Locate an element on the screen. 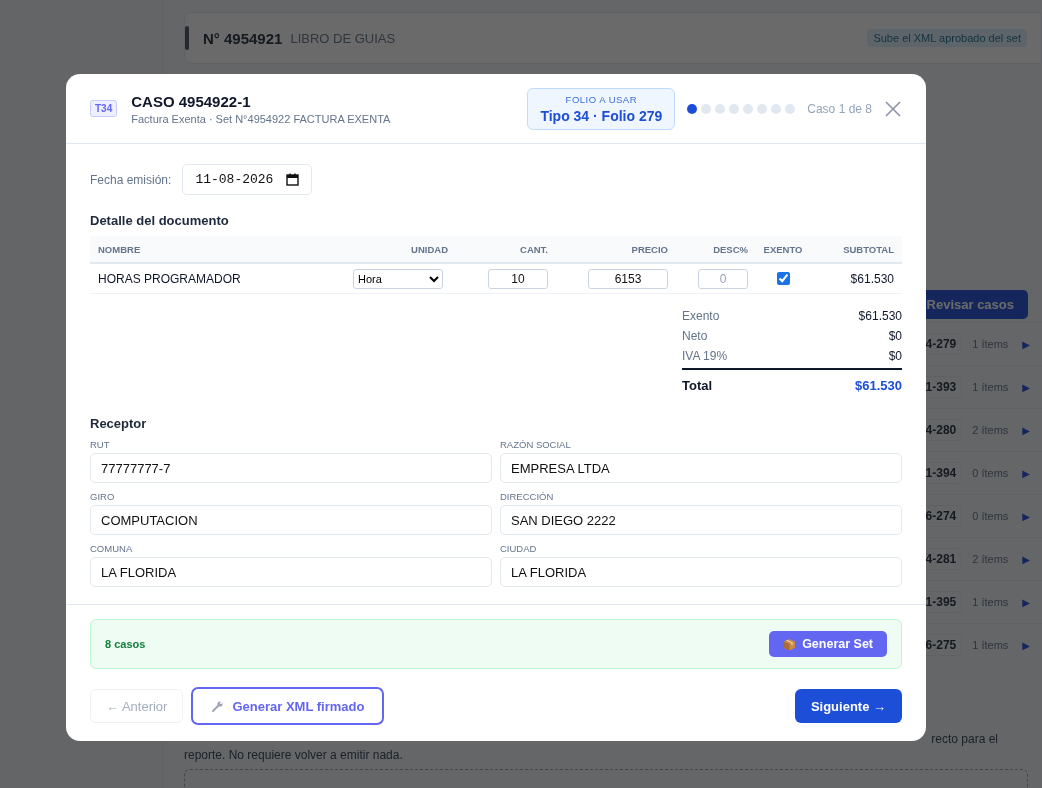 The image size is (1042, 788). note-text: reporte. No requiere volver a emitir nada. is located at coordinates (293, 755).